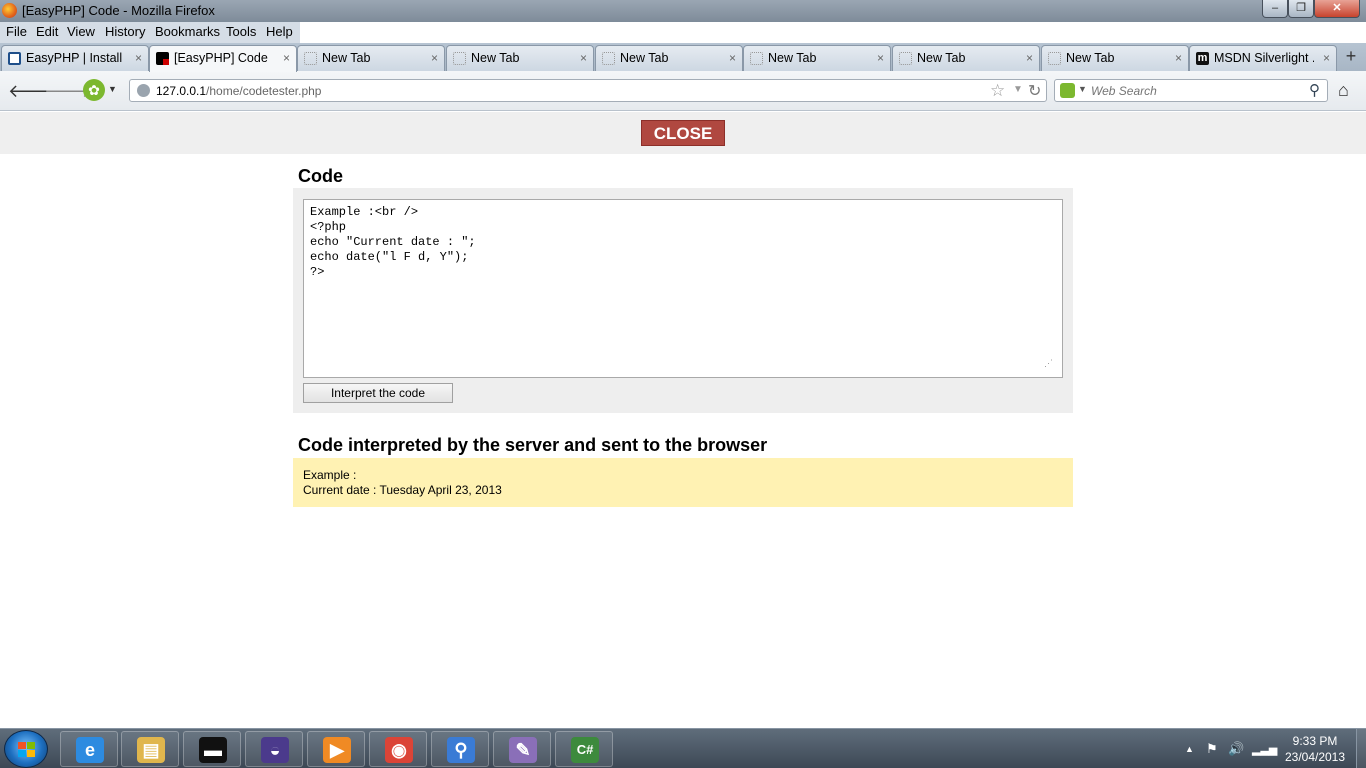  I want to click on paint-icon: ✎, so click(523, 750).